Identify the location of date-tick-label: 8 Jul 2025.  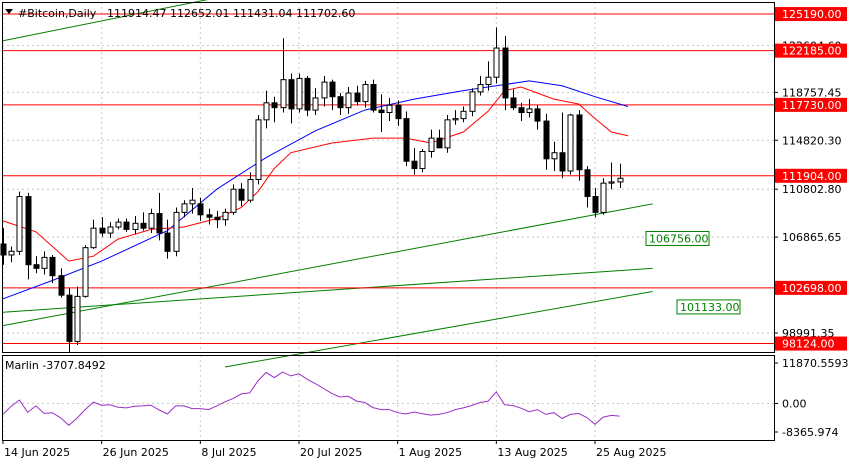
(228, 452).